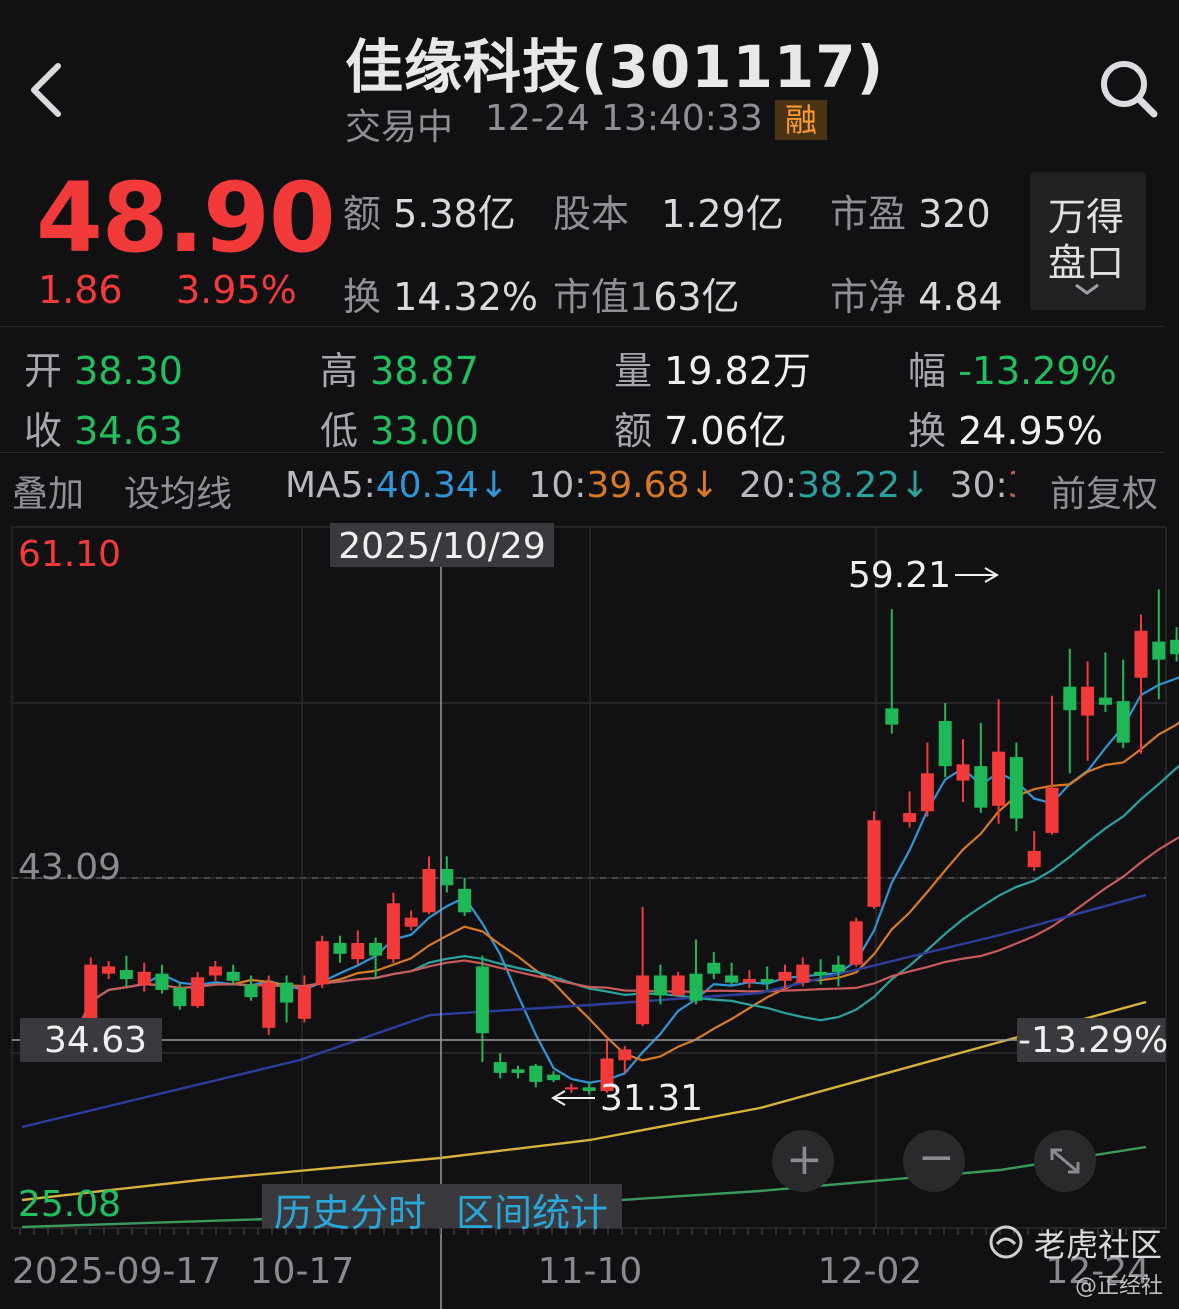 The image size is (1179, 1309). I want to click on pe-label: 市盈, so click(868, 214).